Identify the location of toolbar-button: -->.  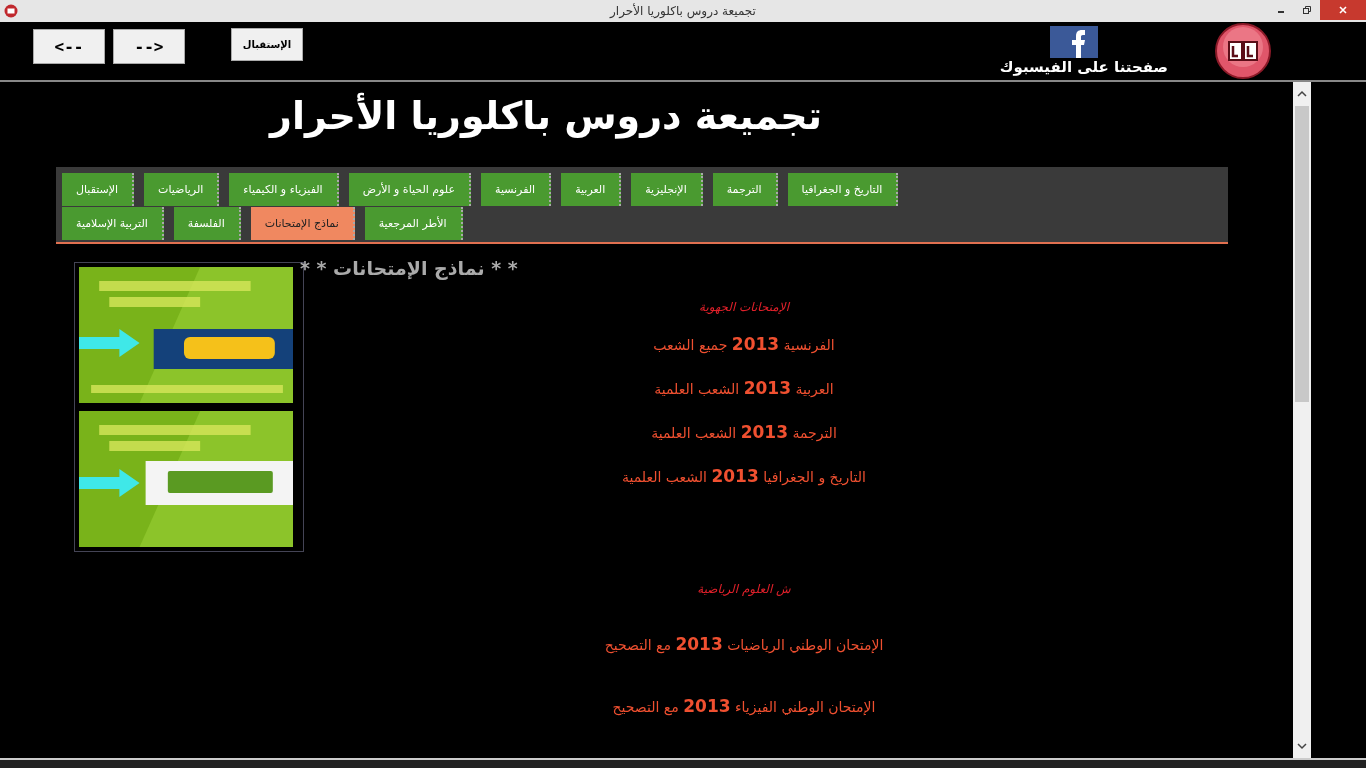
(149, 46).